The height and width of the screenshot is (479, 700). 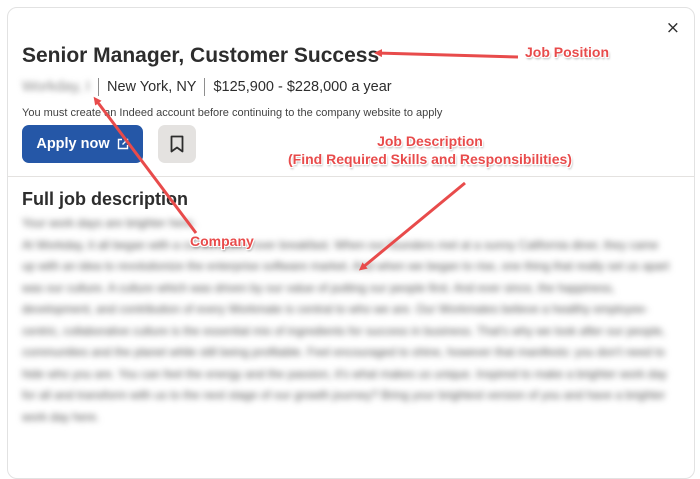 What do you see at coordinates (567, 52) in the screenshot?
I see `job-position-annotation: Job Position` at bounding box center [567, 52].